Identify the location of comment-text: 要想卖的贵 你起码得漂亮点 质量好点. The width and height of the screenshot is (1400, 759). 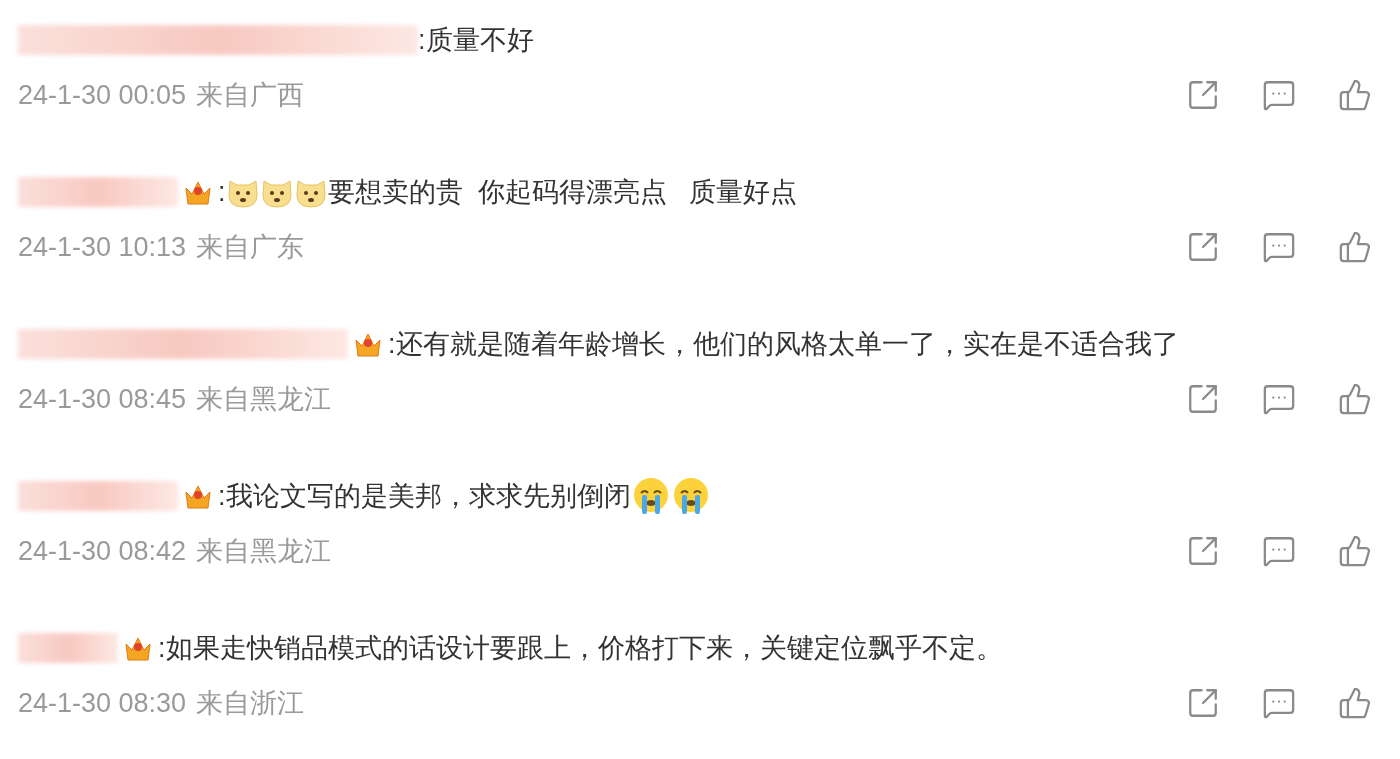
(562, 192).